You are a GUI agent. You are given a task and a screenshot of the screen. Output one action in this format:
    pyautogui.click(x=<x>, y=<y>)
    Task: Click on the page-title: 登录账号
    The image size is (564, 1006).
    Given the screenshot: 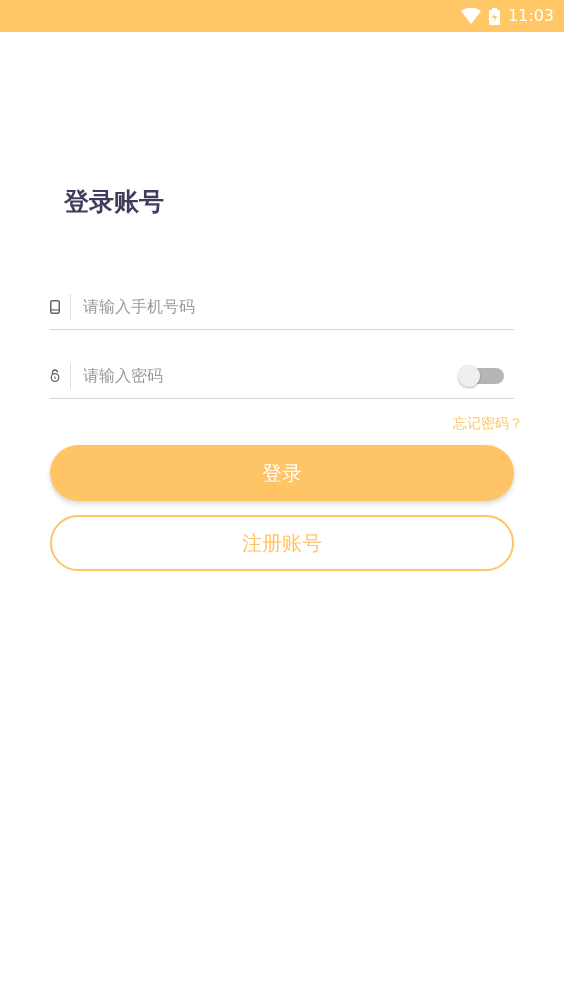 What is the action you would take?
    pyautogui.click(x=114, y=202)
    